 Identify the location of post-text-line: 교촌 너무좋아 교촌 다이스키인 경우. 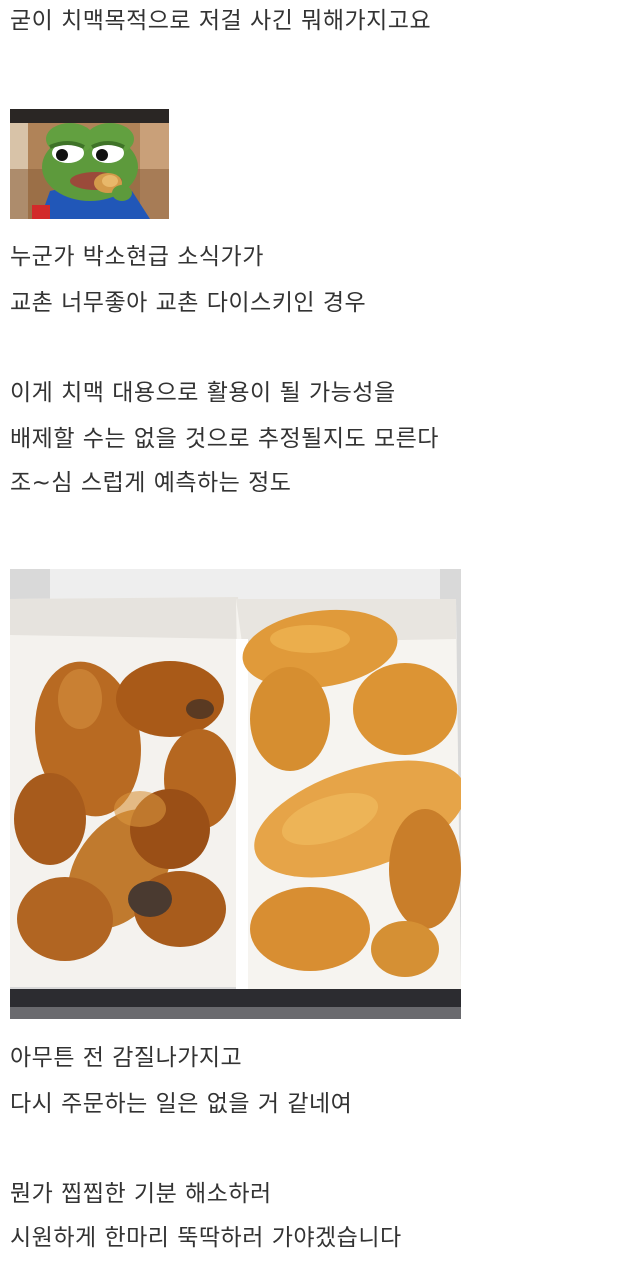
(188, 303).